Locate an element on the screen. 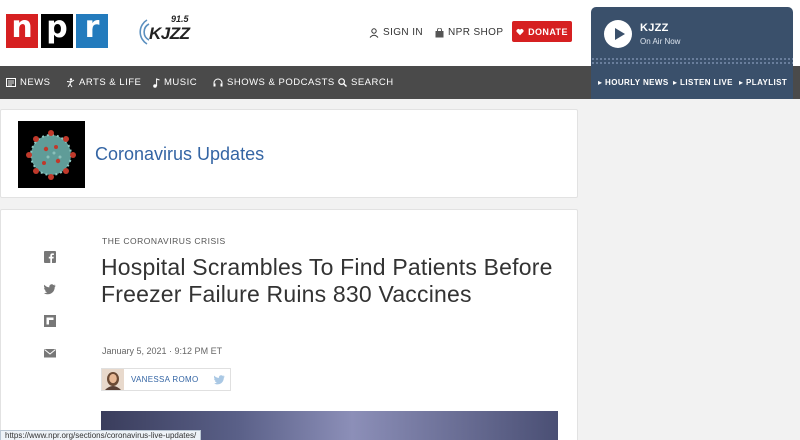 This screenshot has height=440, width=800. newspaper-icon is located at coordinates (11, 82).